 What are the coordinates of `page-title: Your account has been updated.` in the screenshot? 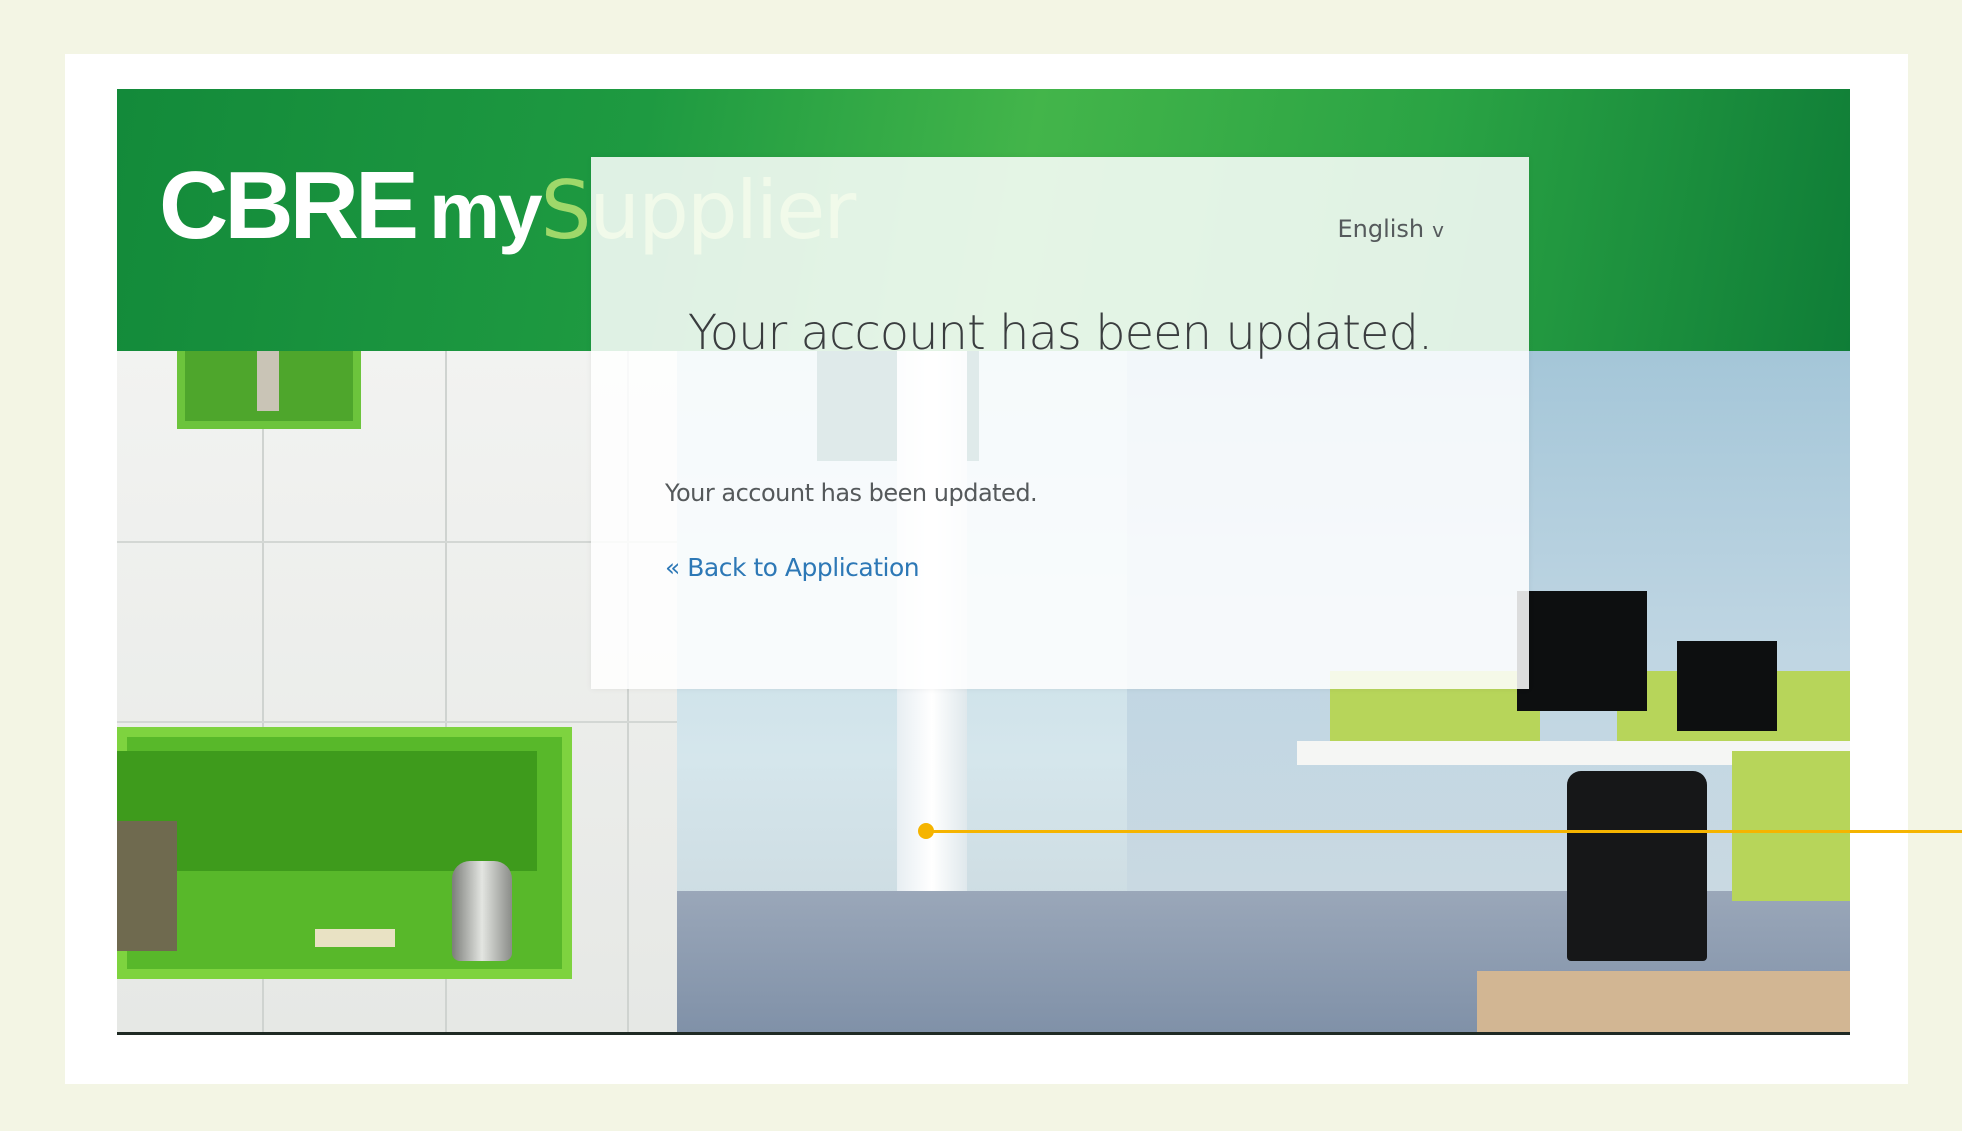 It's located at (1060, 333).